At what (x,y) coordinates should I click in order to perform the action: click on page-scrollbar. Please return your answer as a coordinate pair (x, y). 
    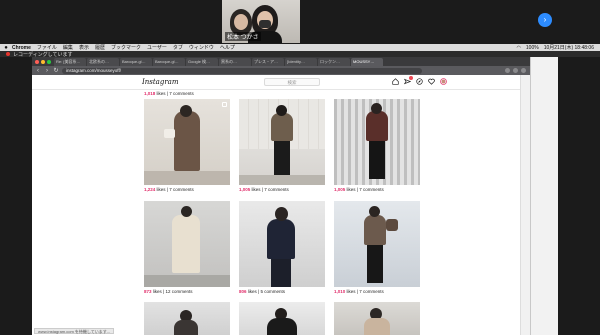
    Looking at the image, I should click on (525, 205).